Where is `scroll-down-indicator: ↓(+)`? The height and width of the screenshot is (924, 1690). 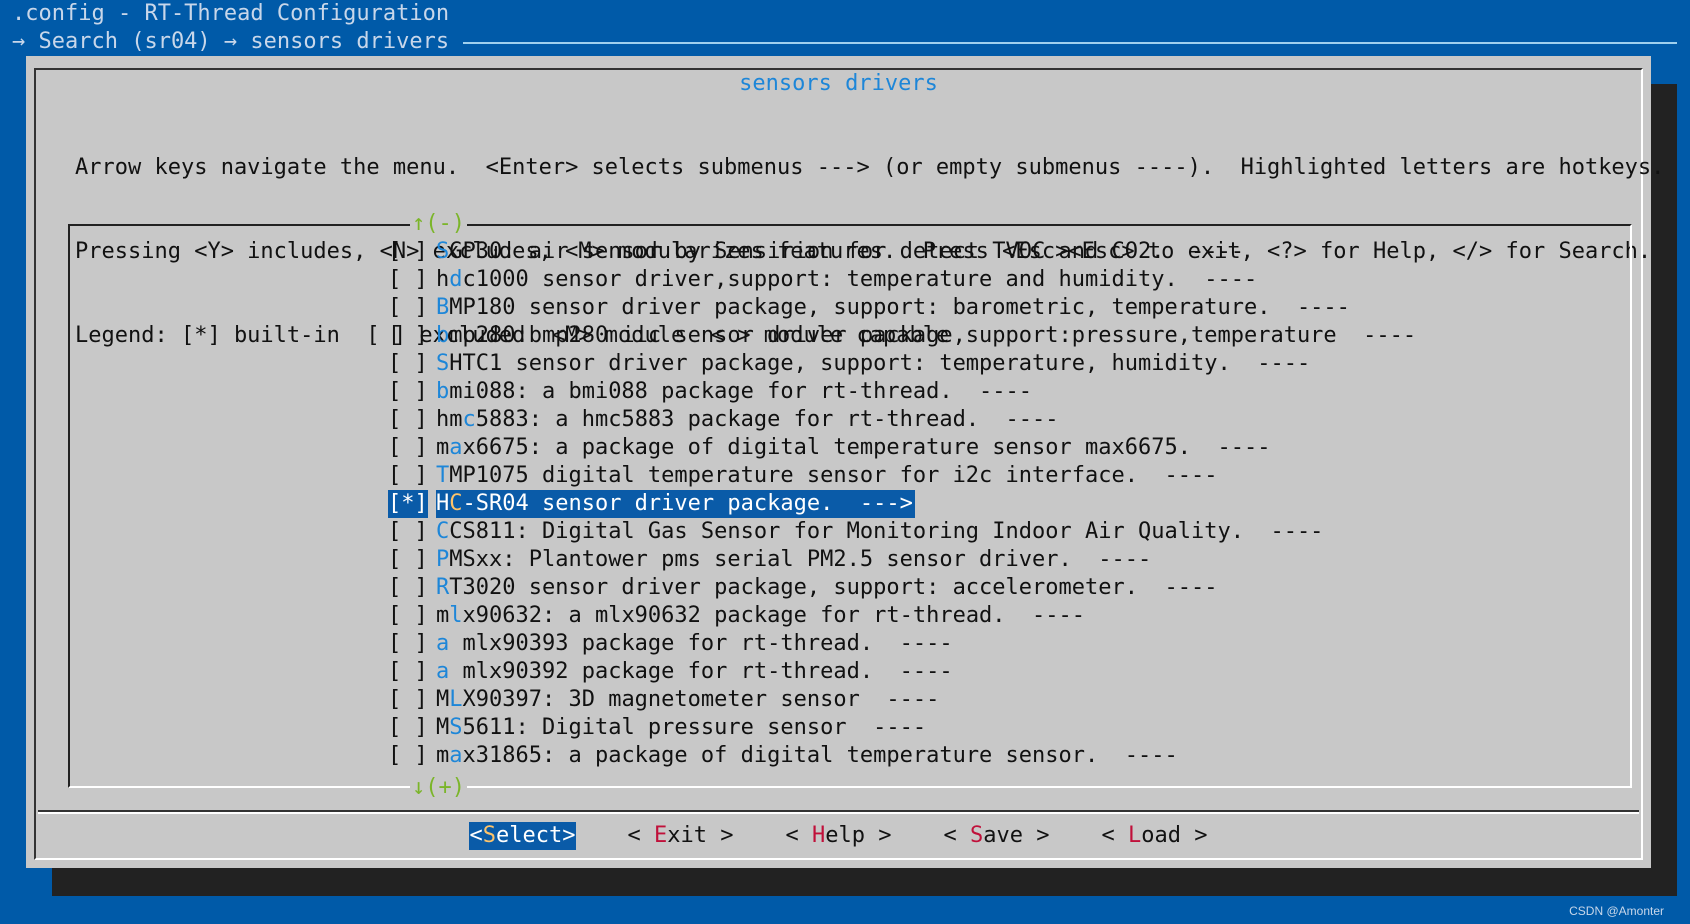
scroll-down-indicator: ↓(+) is located at coordinates (438, 788).